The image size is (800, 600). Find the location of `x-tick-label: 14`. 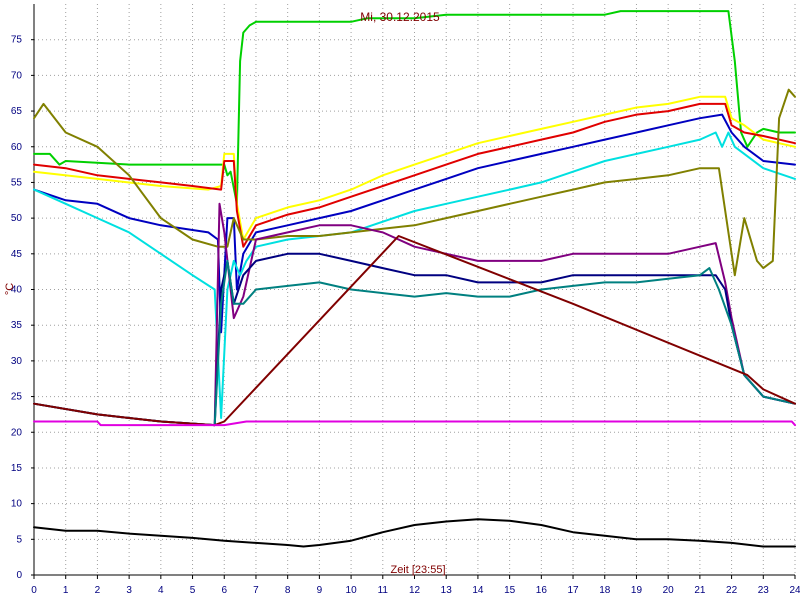

x-tick-label: 14 is located at coordinates (478, 590).